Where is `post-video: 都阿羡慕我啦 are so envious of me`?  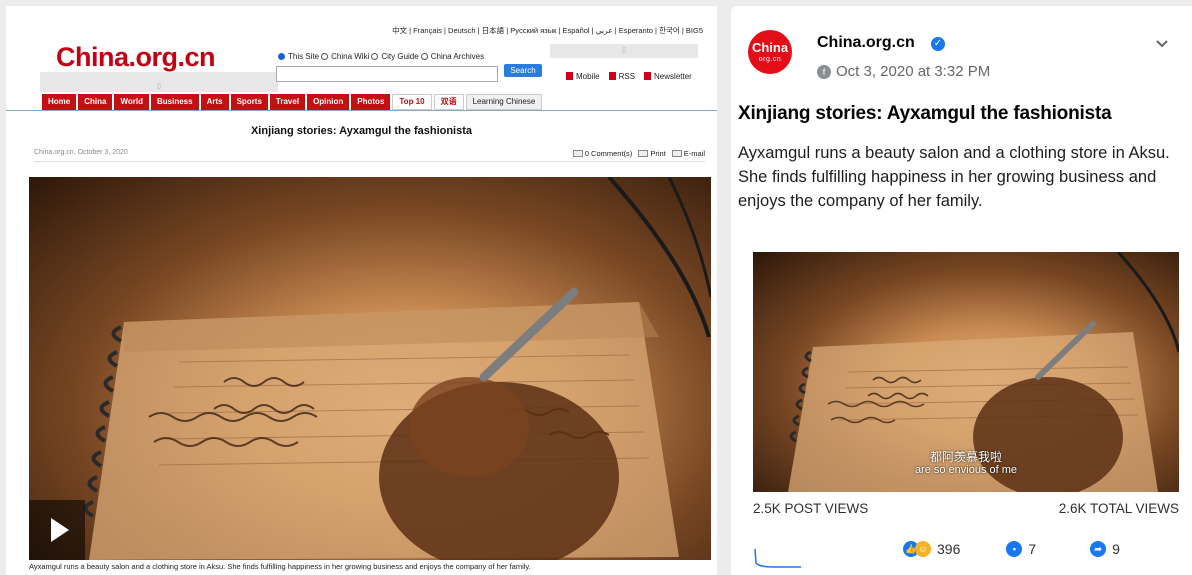 post-video: 都阿羡慕我啦 are so envious of me is located at coordinates (966, 372).